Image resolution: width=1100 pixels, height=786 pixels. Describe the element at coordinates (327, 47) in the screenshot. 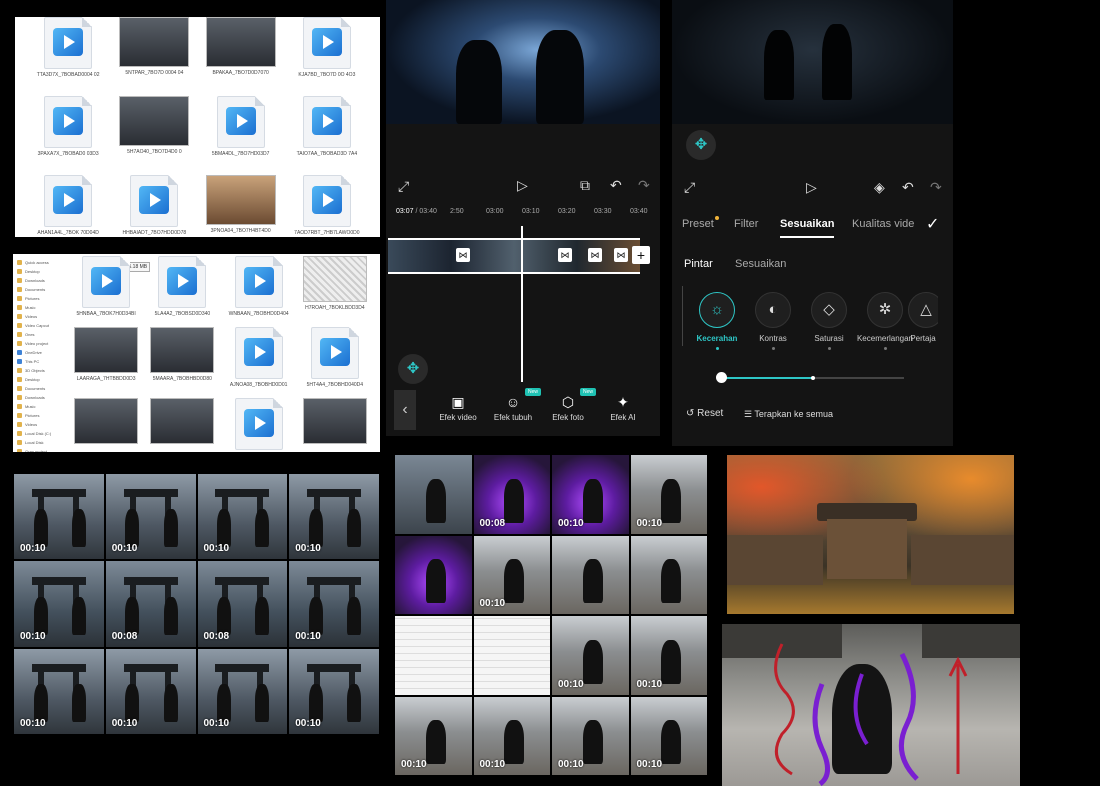

I see `file-icon: KJA7BD_7BO7D 0O 4O3` at that location.